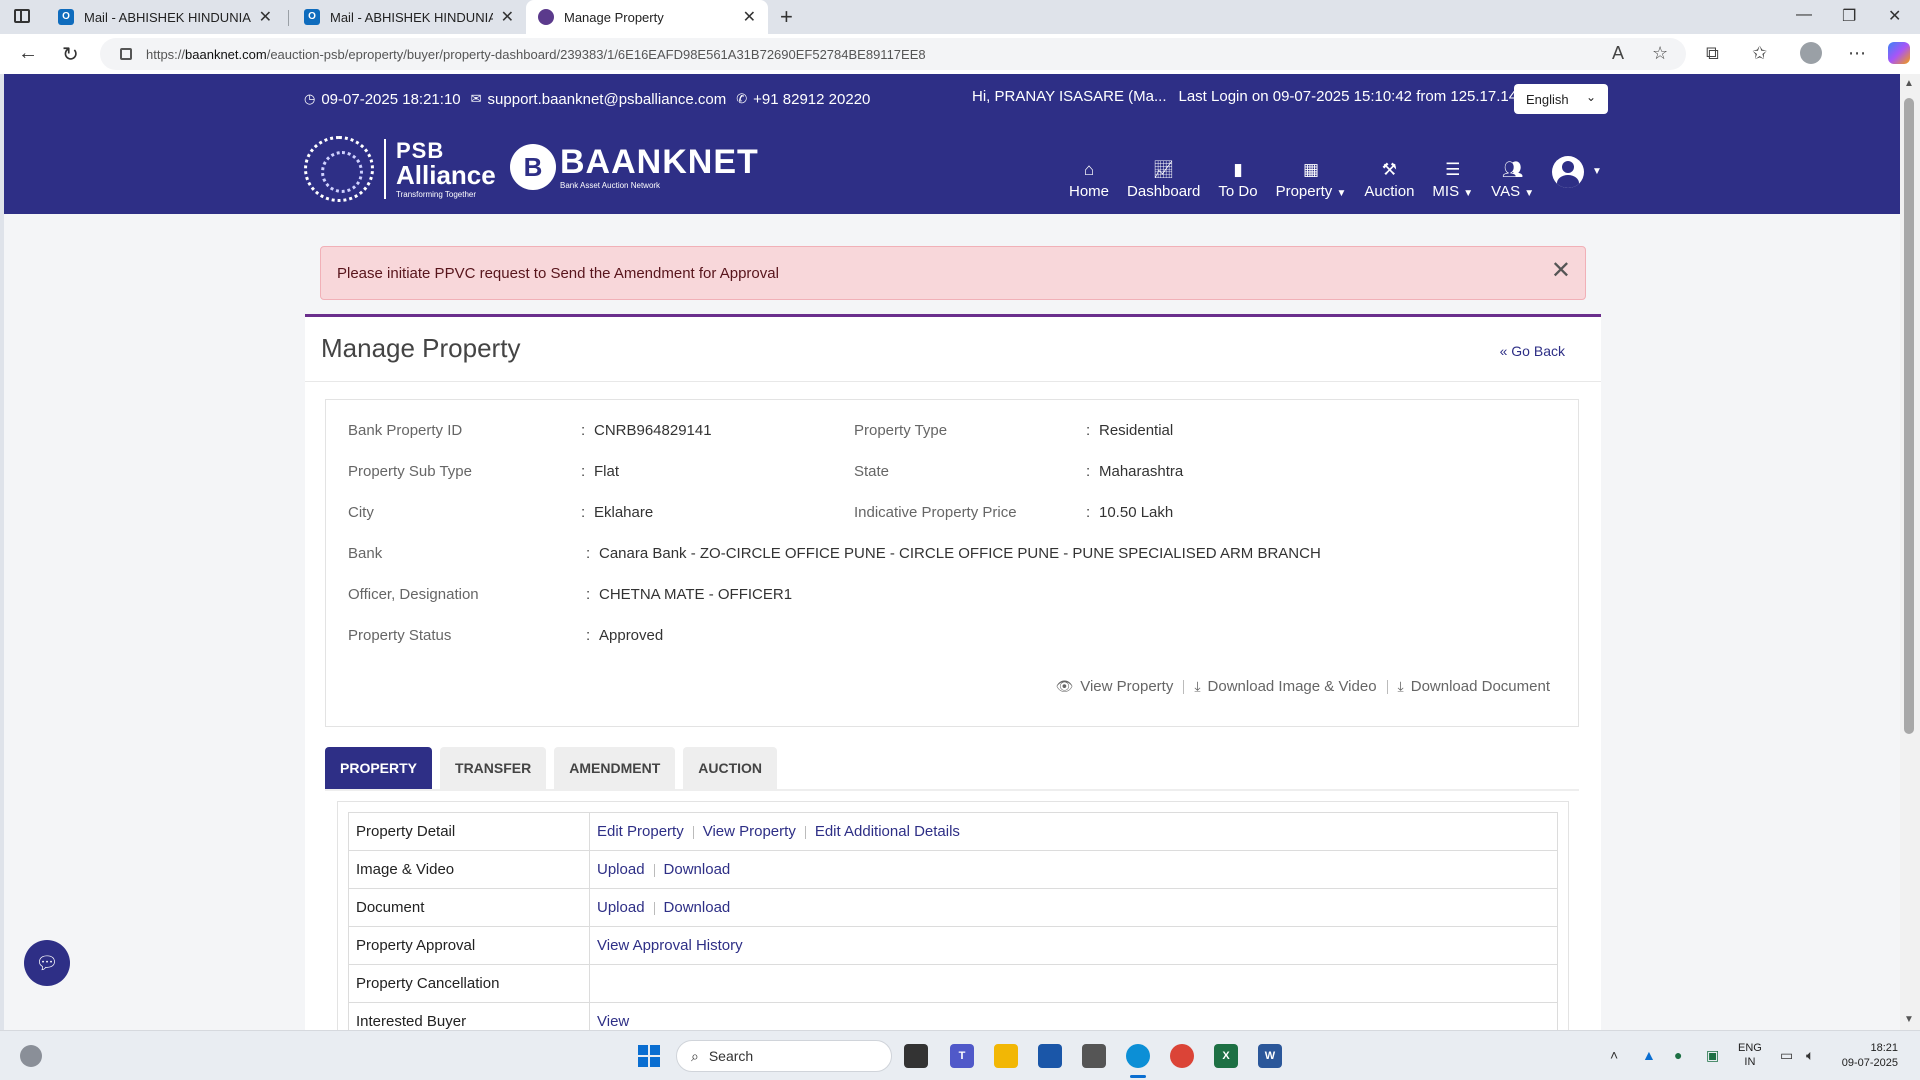  Describe the element at coordinates (670, 945) in the screenshot. I see `view-approval-history-link: View Approval History` at that location.